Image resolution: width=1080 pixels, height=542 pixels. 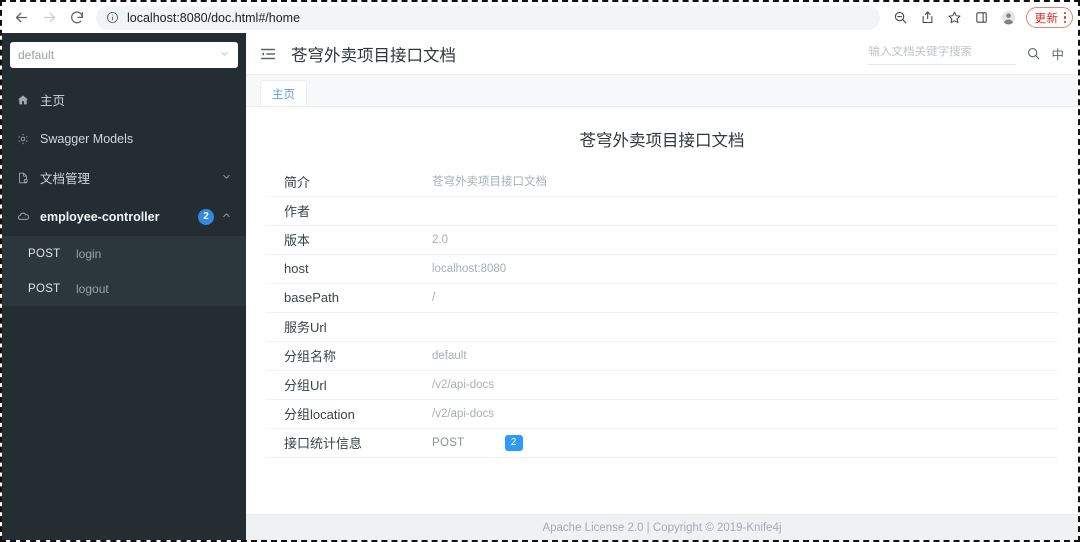 What do you see at coordinates (65, 179) in the screenshot?
I see `sidebar-item-doc-manage-label: 文档管理` at bounding box center [65, 179].